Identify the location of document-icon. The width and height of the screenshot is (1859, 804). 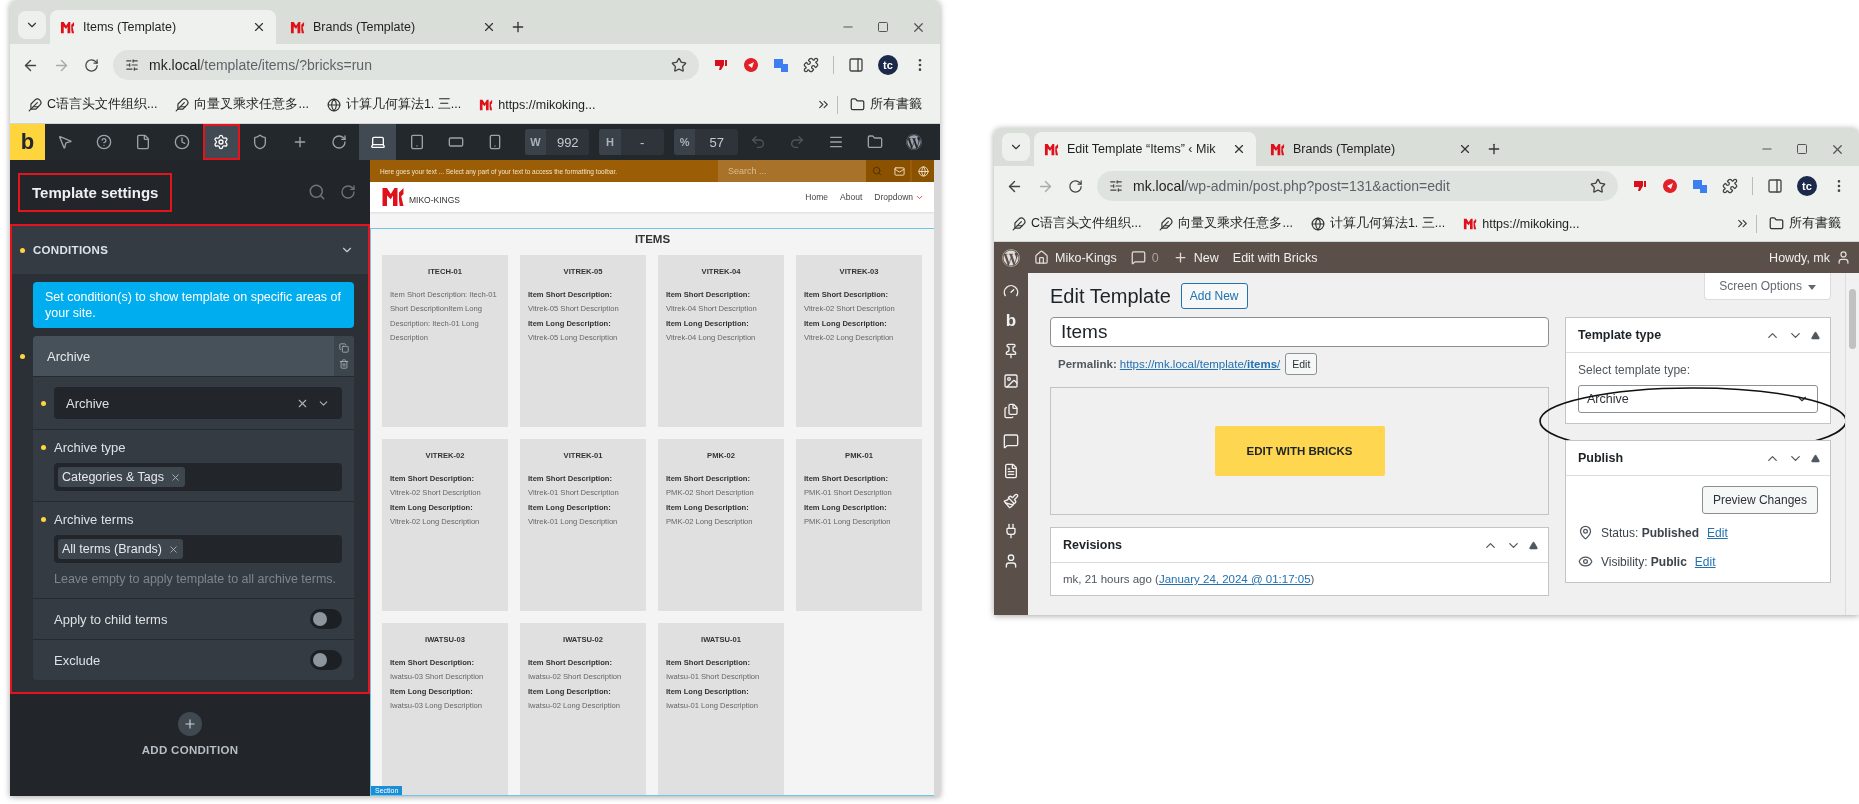
(1011, 471).